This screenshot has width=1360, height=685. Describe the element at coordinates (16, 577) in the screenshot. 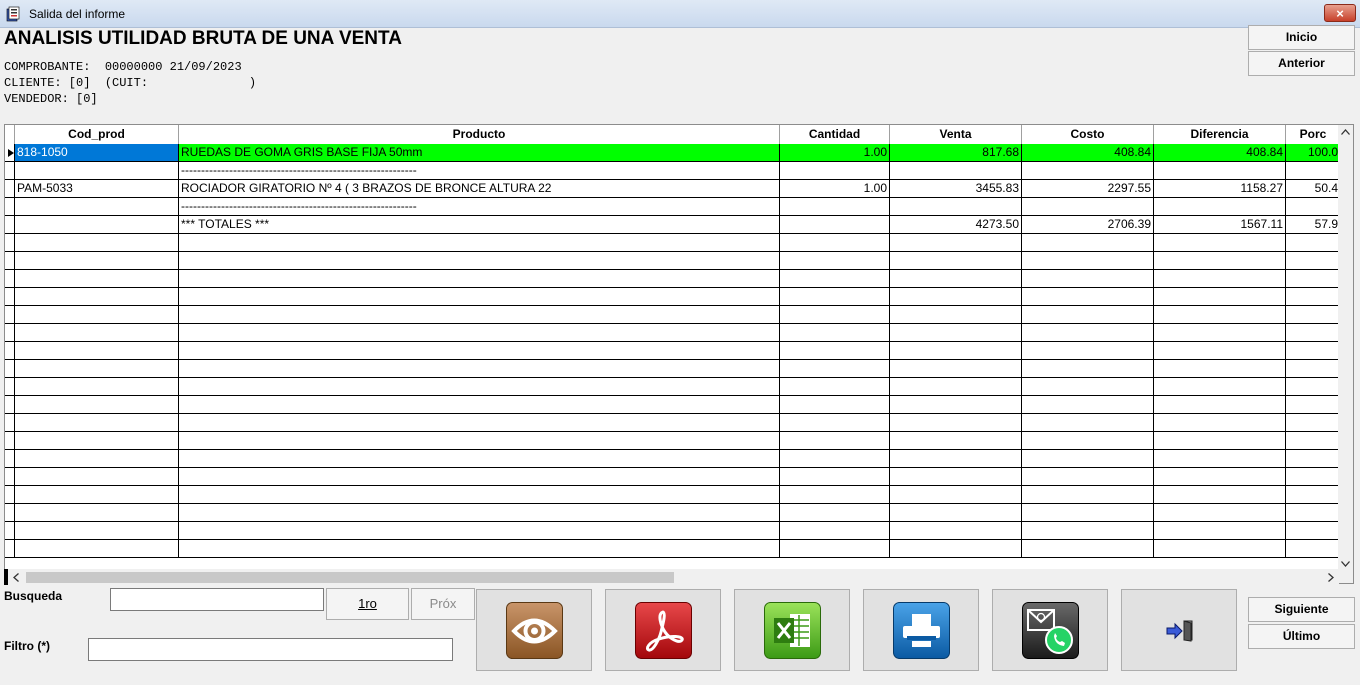

I see `scroll-left-icon` at that location.